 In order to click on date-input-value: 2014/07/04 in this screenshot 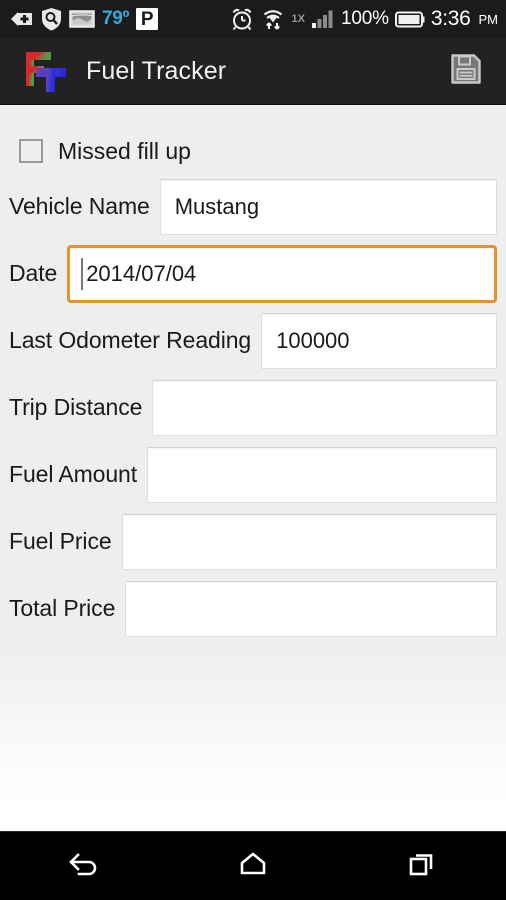, I will do `click(141, 273)`.